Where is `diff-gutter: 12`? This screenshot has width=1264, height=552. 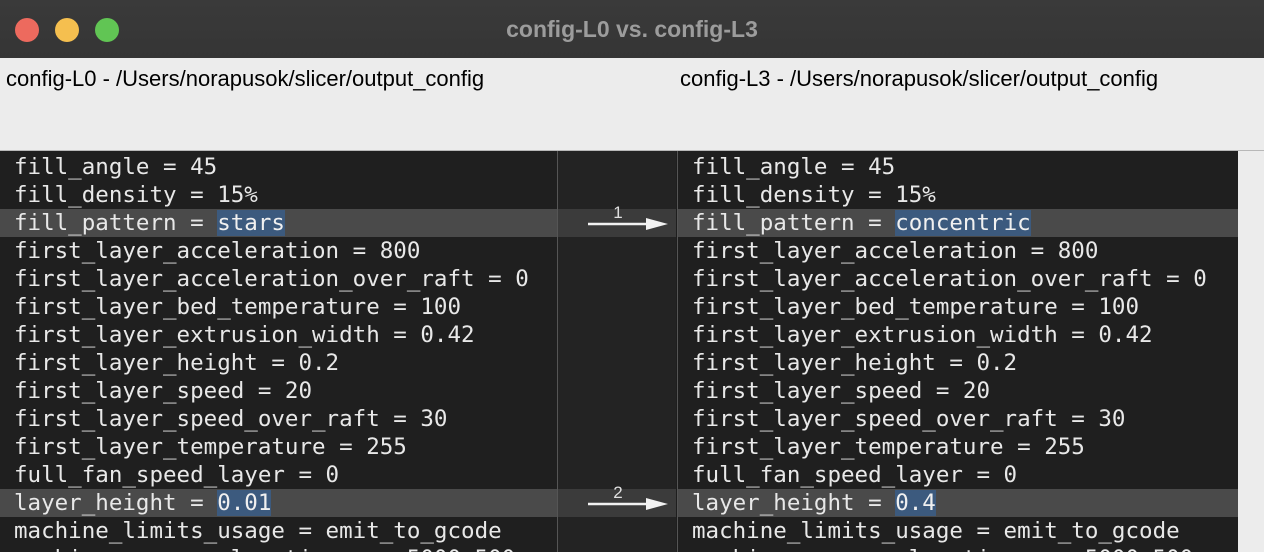
diff-gutter: 12 is located at coordinates (617, 351).